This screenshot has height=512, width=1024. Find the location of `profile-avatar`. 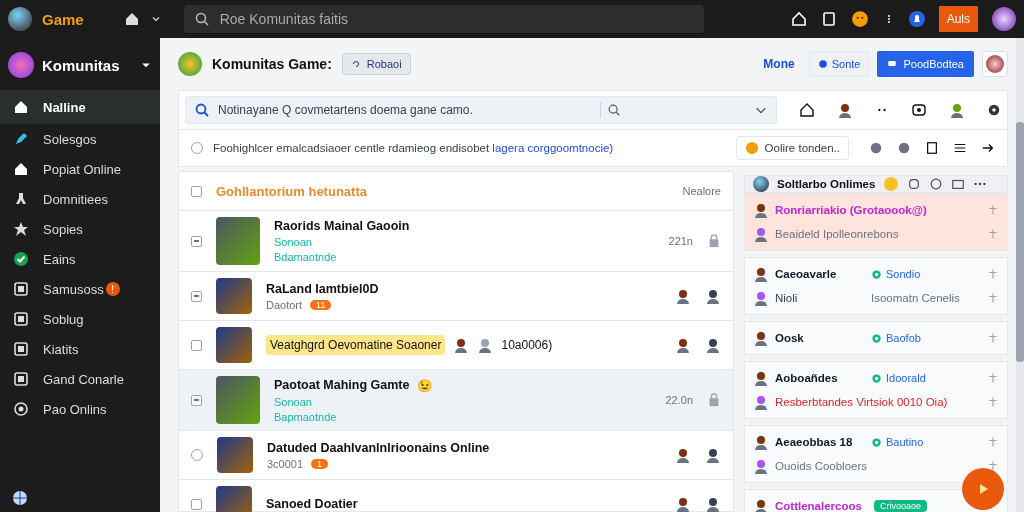

profile-avatar is located at coordinates (1004, 19).